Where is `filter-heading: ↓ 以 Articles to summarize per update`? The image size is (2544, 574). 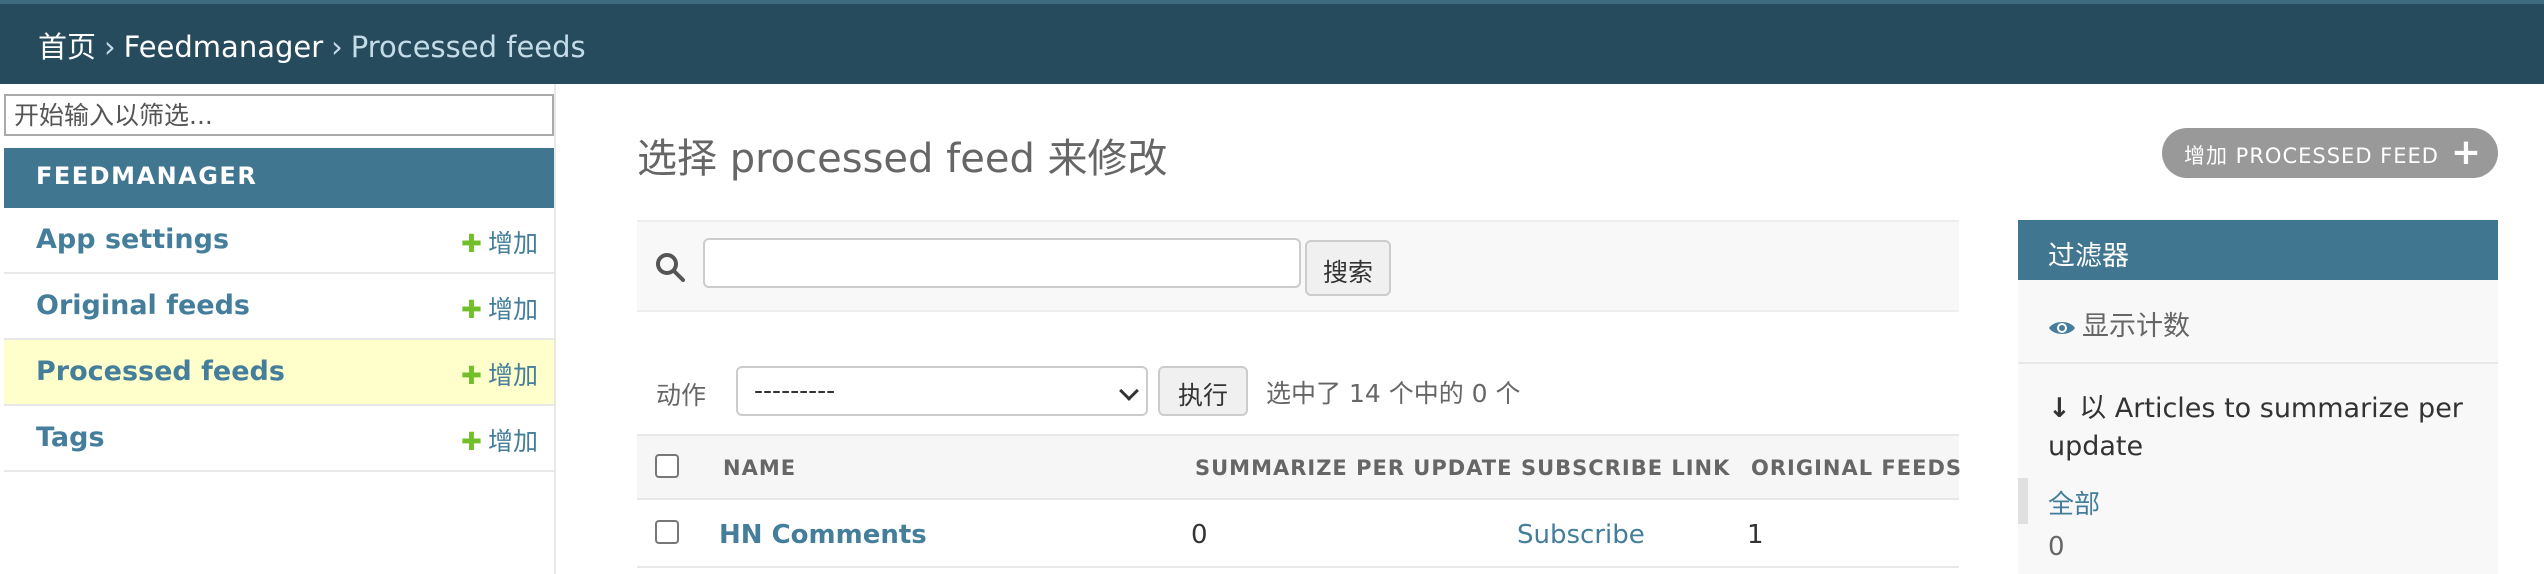 filter-heading: ↓ 以 Articles to summarize per update is located at coordinates (2268, 428).